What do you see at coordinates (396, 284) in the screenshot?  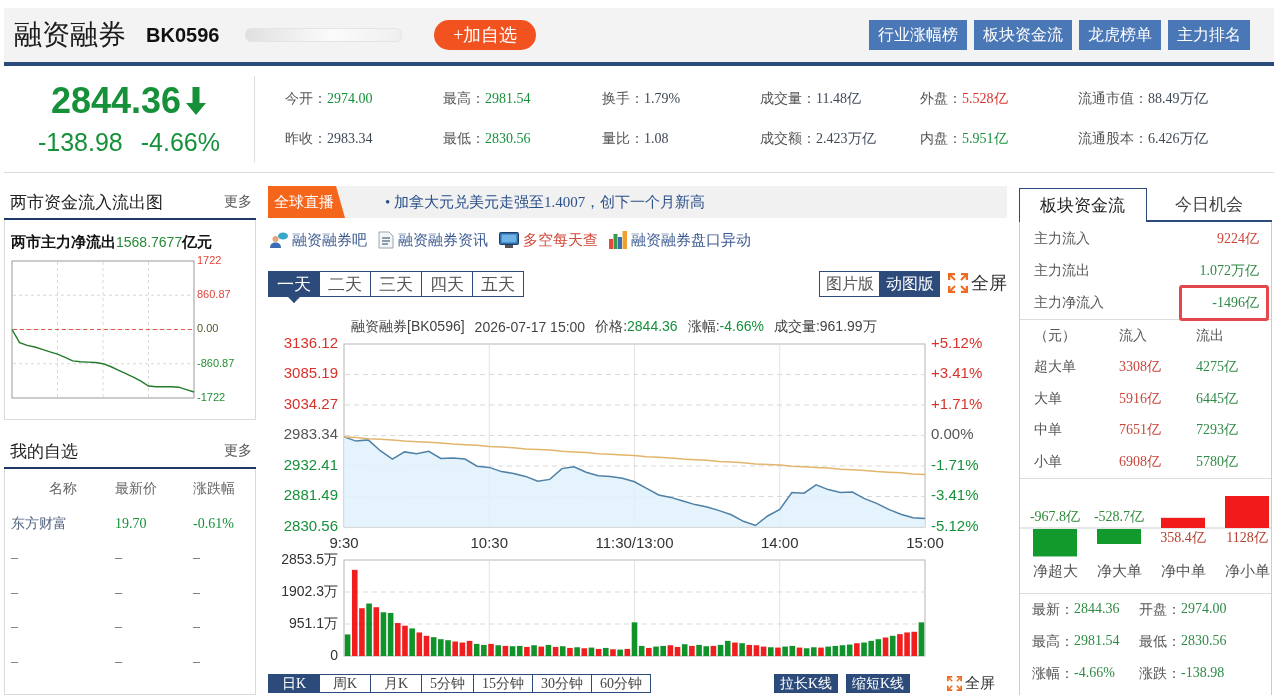 I see `period-tab: 三天` at bounding box center [396, 284].